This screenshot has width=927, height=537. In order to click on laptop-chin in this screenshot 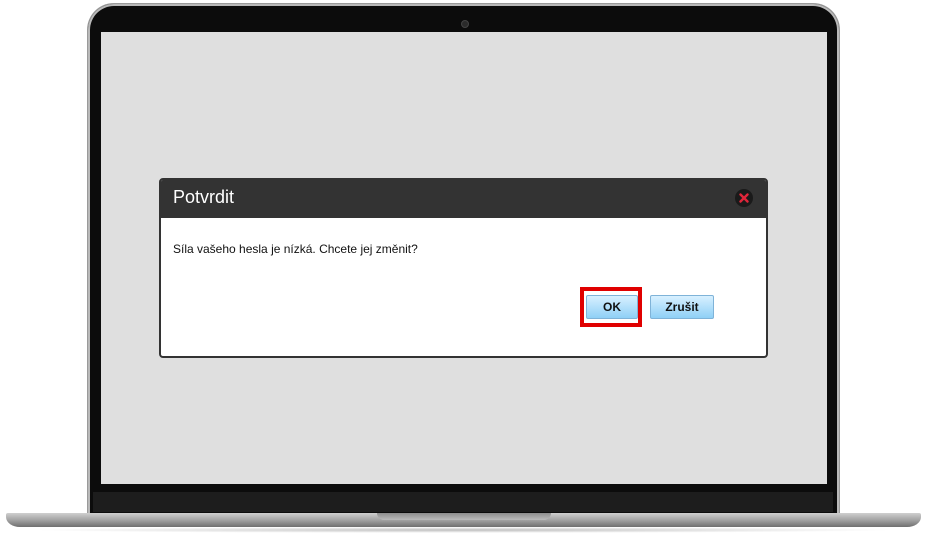, I will do `click(463, 502)`.